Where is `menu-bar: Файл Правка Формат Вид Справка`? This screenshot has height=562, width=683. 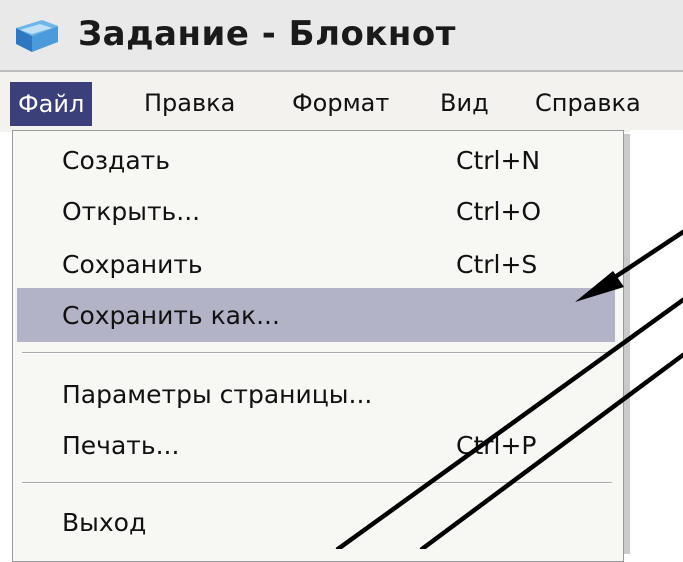
menu-bar: Файл Правка Формат Вид Справка is located at coordinates (341, 101).